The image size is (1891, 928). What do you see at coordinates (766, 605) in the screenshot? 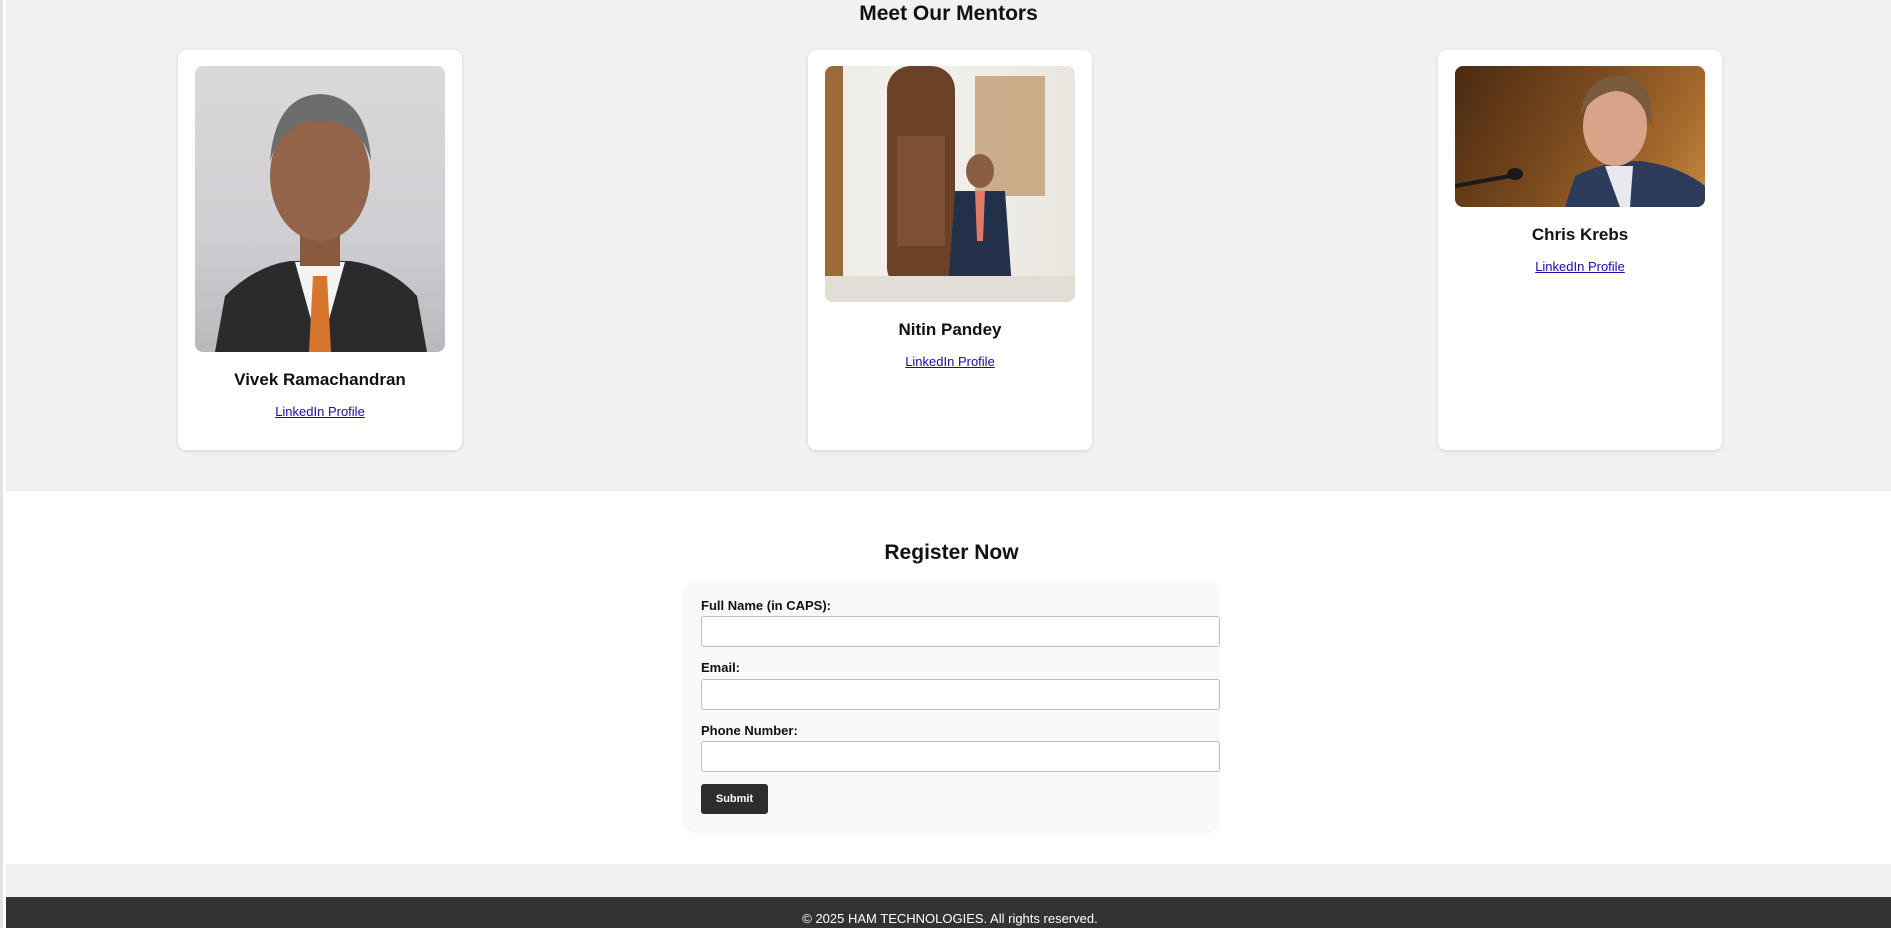
I see `full-name-label: Full Name (in CAPS):` at bounding box center [766, 605].